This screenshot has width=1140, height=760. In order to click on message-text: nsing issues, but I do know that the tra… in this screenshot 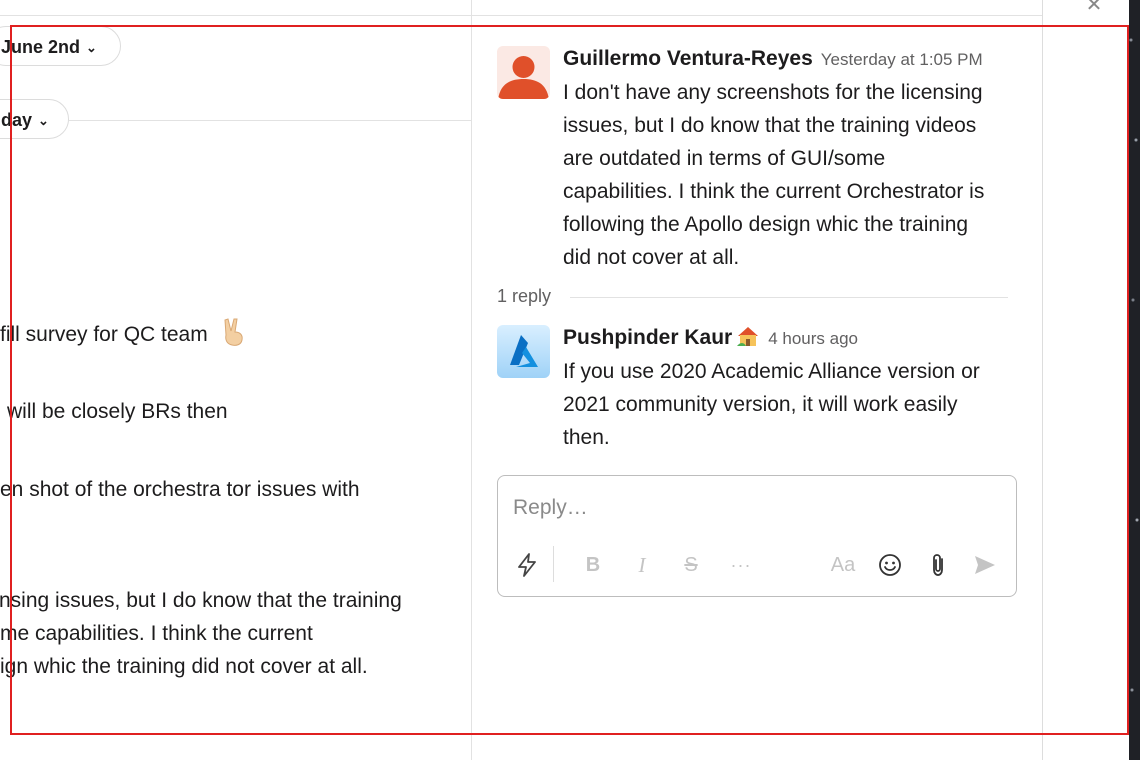, I will do `click(201, 600)`.